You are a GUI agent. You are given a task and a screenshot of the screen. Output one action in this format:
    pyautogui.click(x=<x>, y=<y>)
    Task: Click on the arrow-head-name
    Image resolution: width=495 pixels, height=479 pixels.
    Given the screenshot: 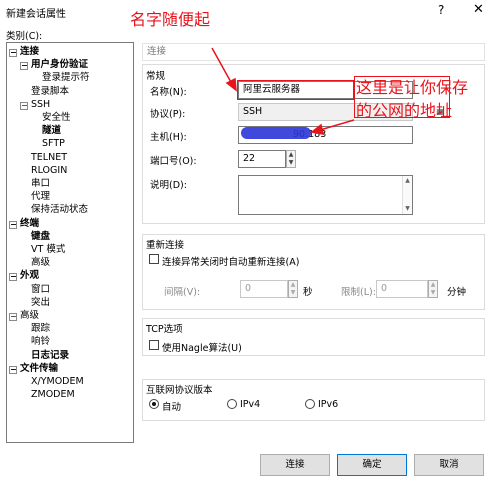 What is the action you would take?
    pyautogui.click(x=231, y=84)
    